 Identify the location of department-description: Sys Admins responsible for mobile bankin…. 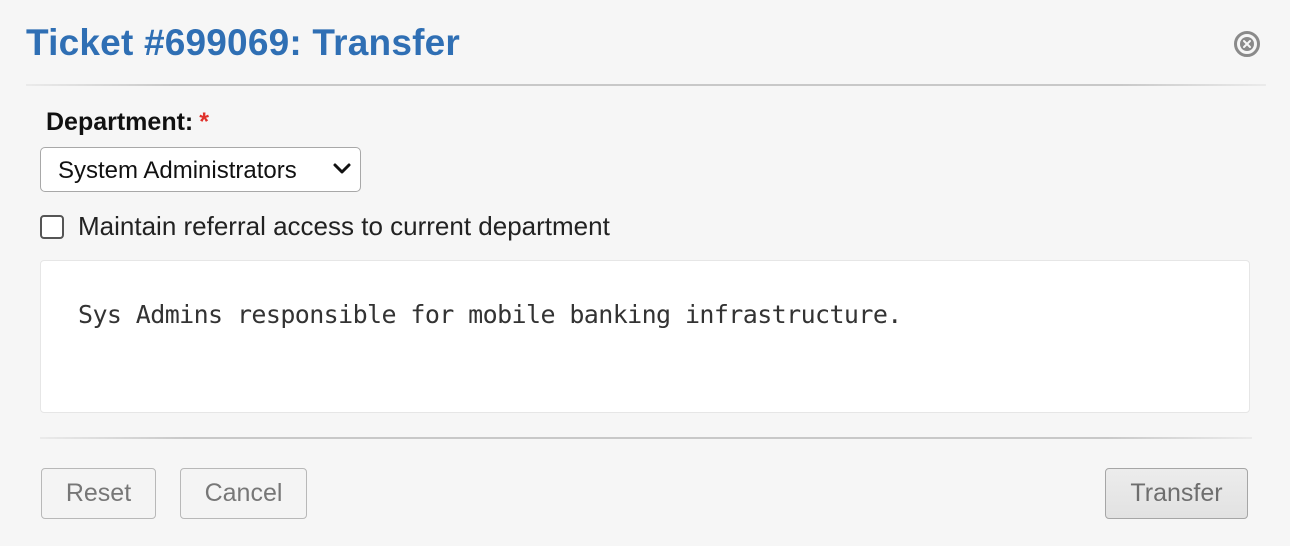
(490, 314).